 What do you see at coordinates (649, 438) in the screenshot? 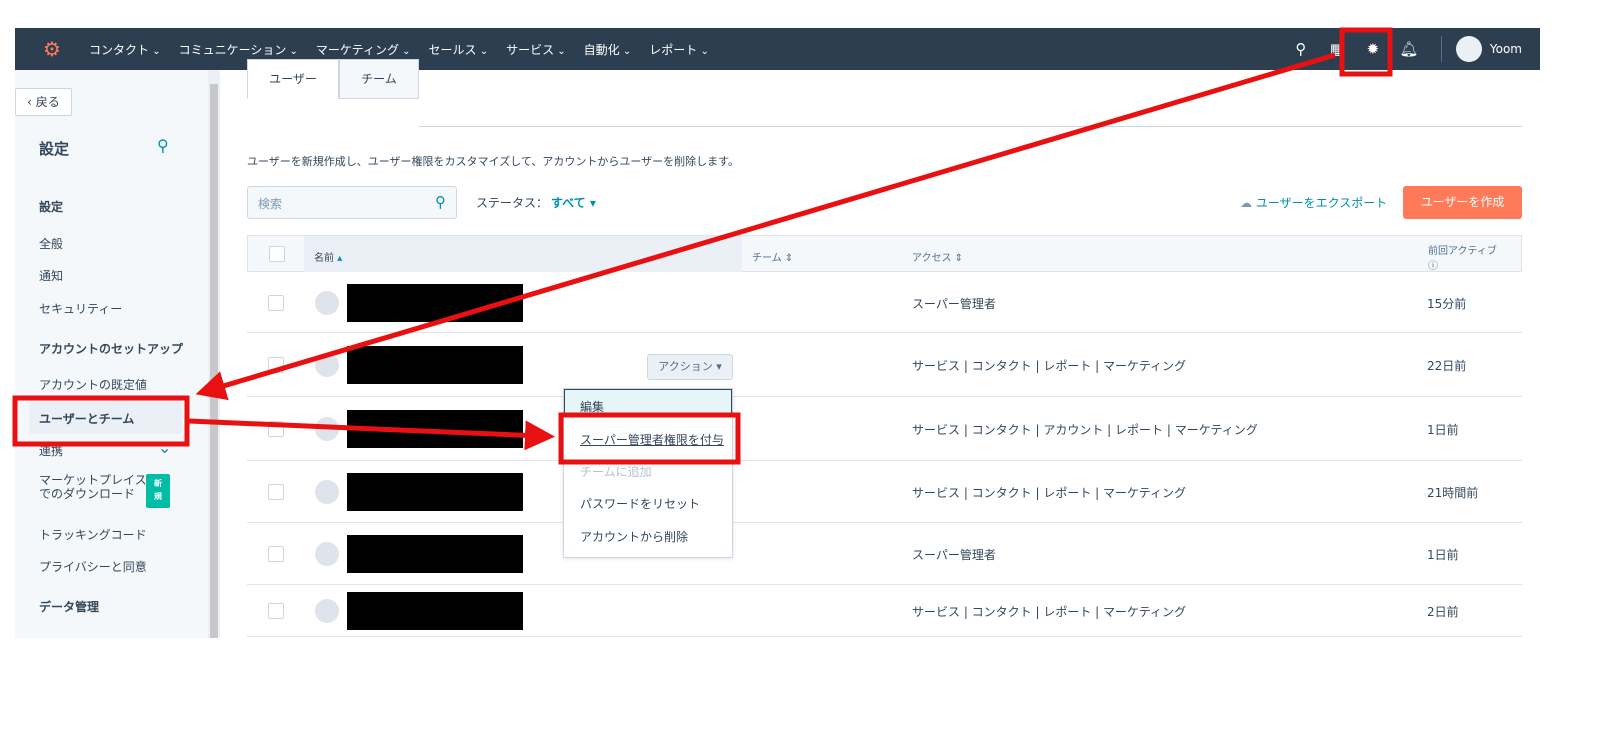
I see `highlight-grant-admin` at bounding box center [649, 438].